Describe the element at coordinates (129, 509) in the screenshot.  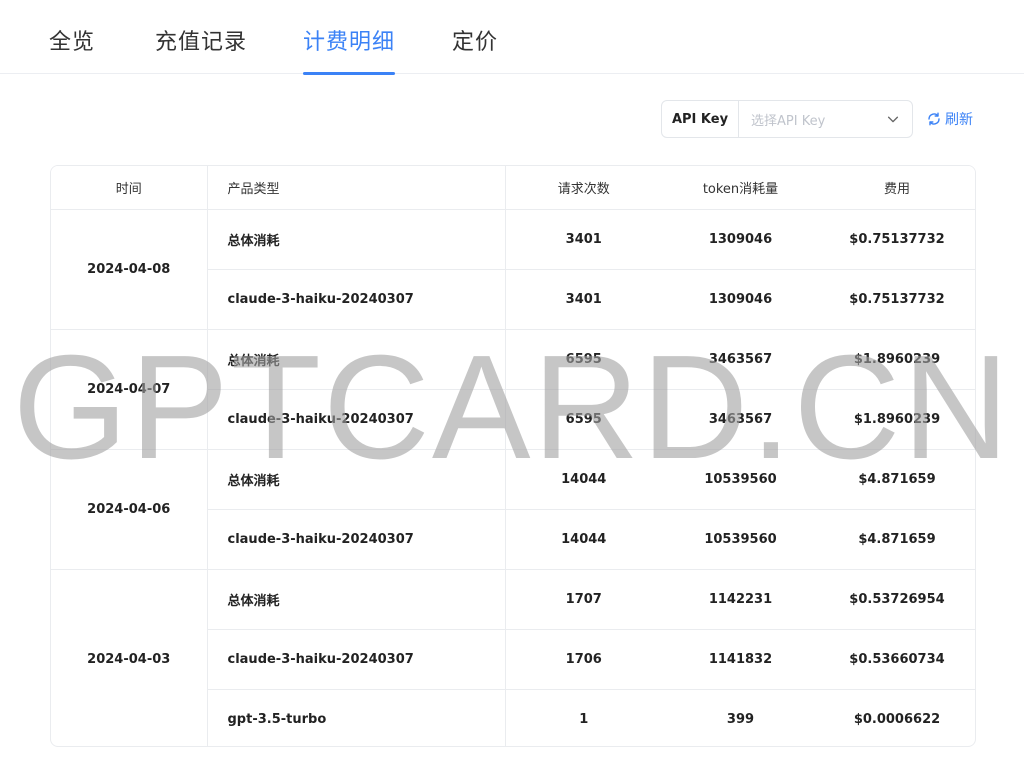
I see `date-cell: 2024-04-06` at that location.